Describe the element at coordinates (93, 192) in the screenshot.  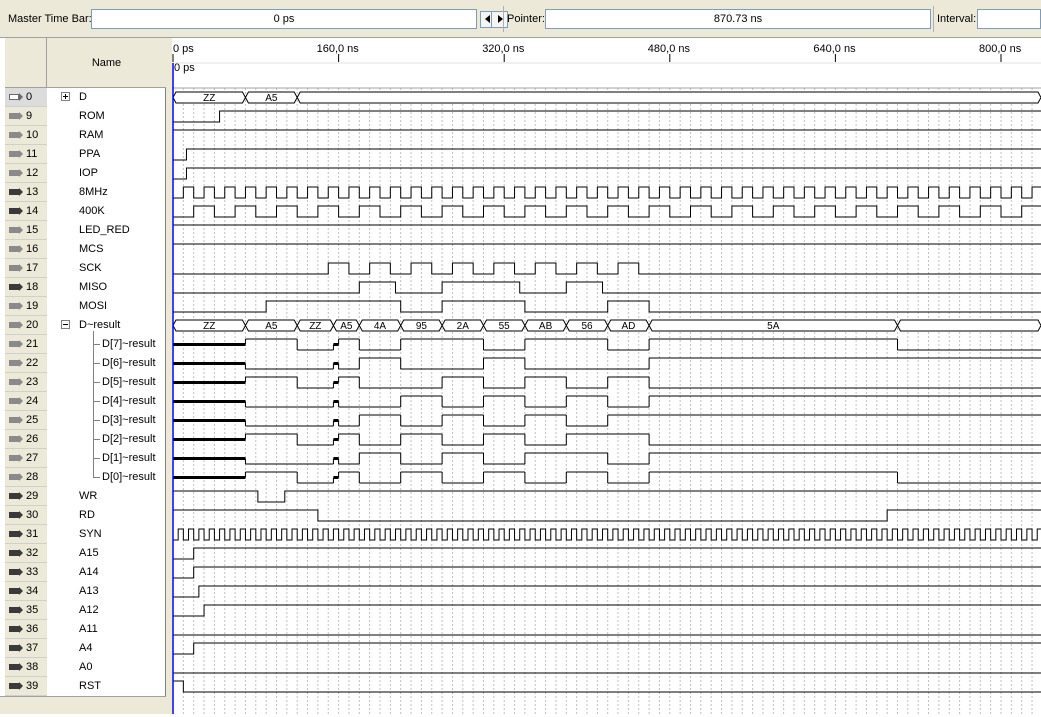
I see `signal-name: 8MHz` at that location.